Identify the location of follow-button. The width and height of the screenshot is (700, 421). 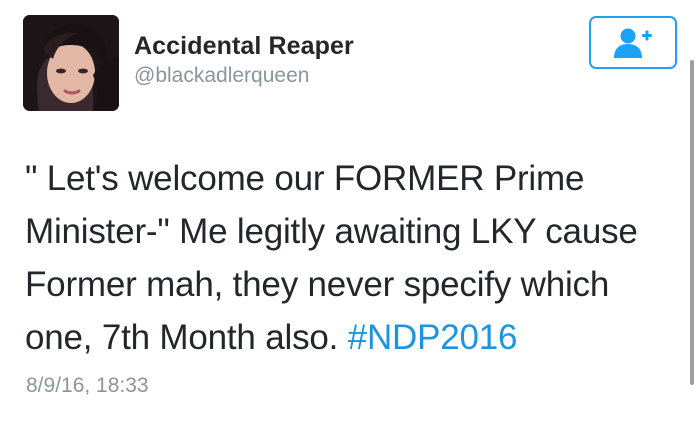
(633, 42).